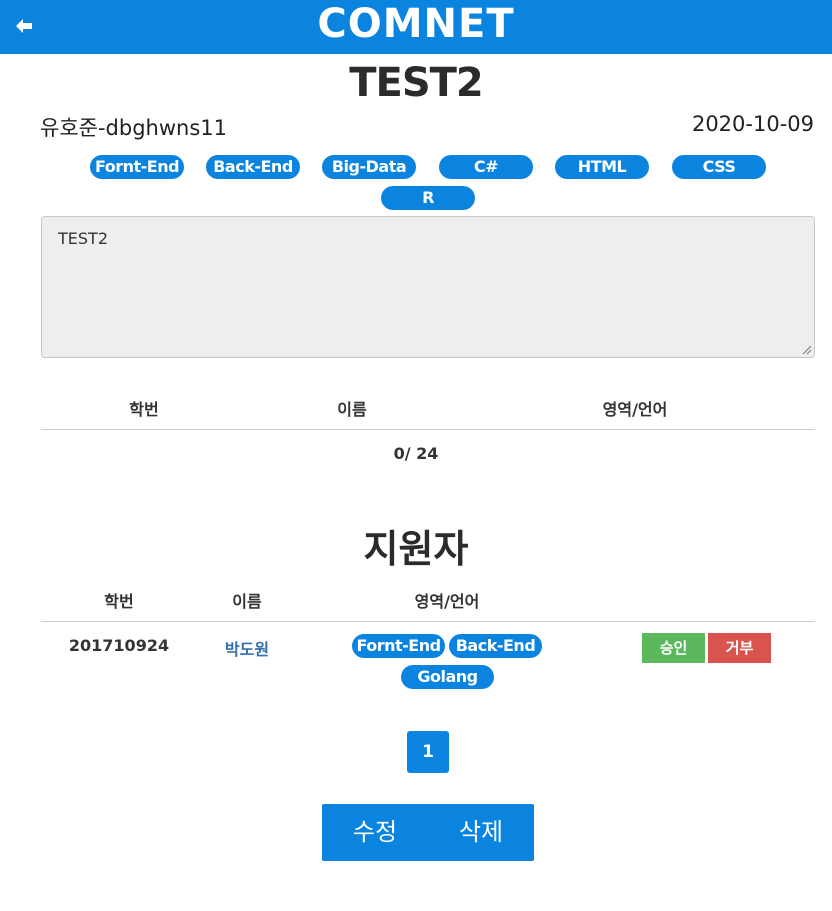 Image resolution: width=832 pixels, height=911 pixels. I want to click on app-logo: COMNET, so click(416, 27).